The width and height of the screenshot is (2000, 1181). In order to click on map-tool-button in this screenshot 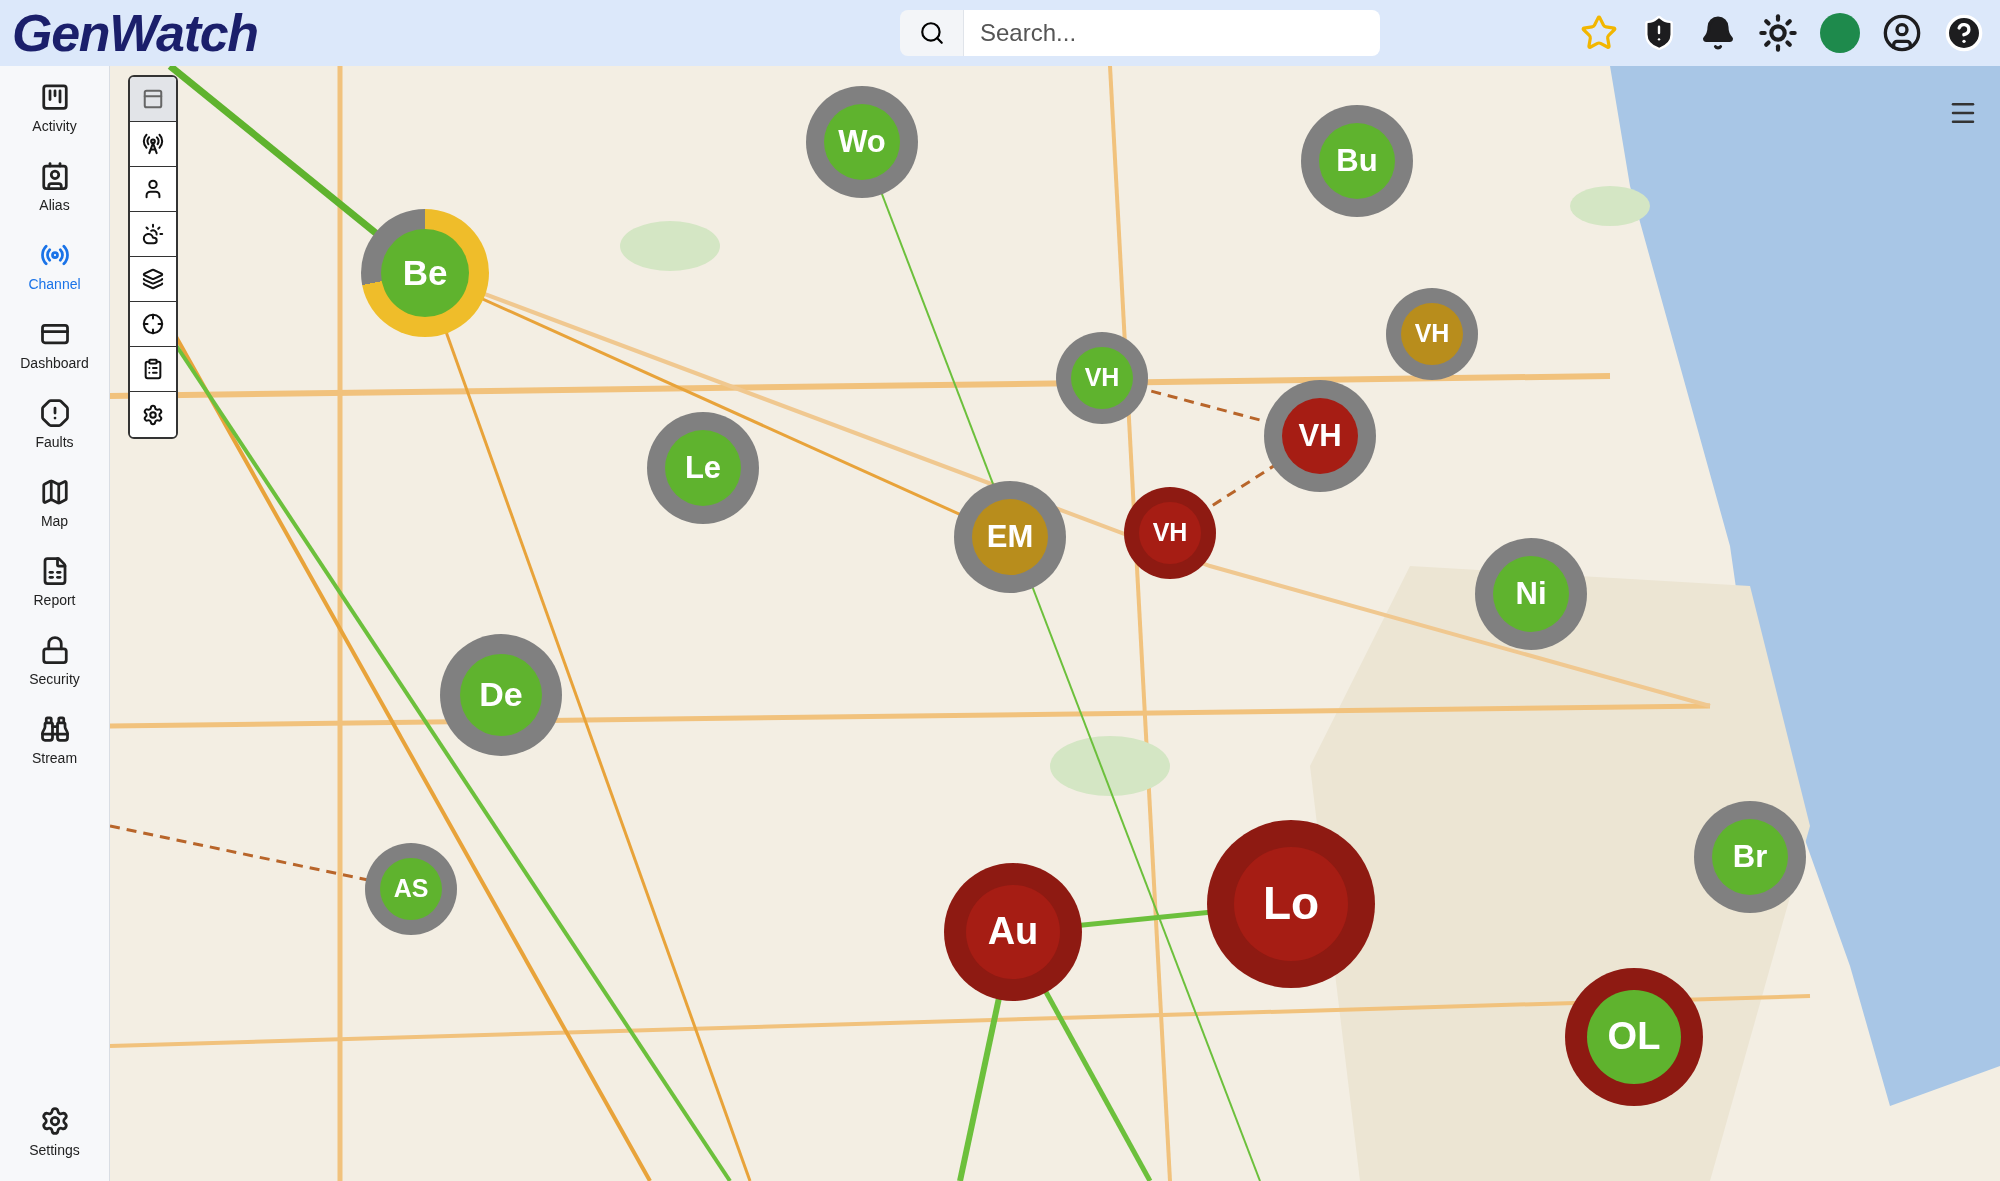, I will do `click(153, 99)`.